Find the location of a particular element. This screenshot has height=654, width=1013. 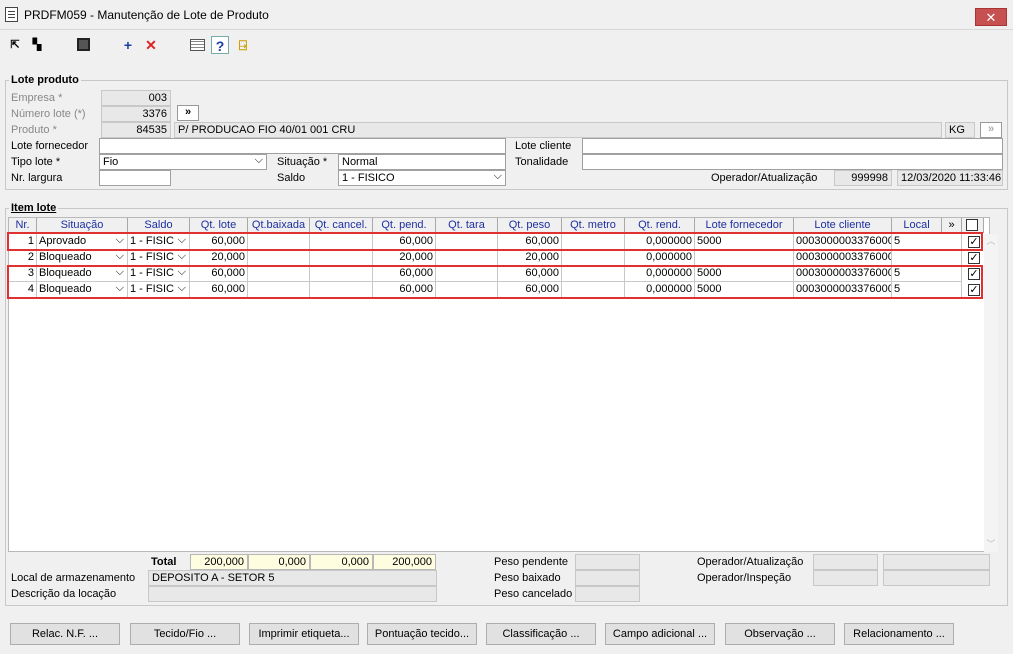

next-lote-button: » is located at coordinates (188, 113).